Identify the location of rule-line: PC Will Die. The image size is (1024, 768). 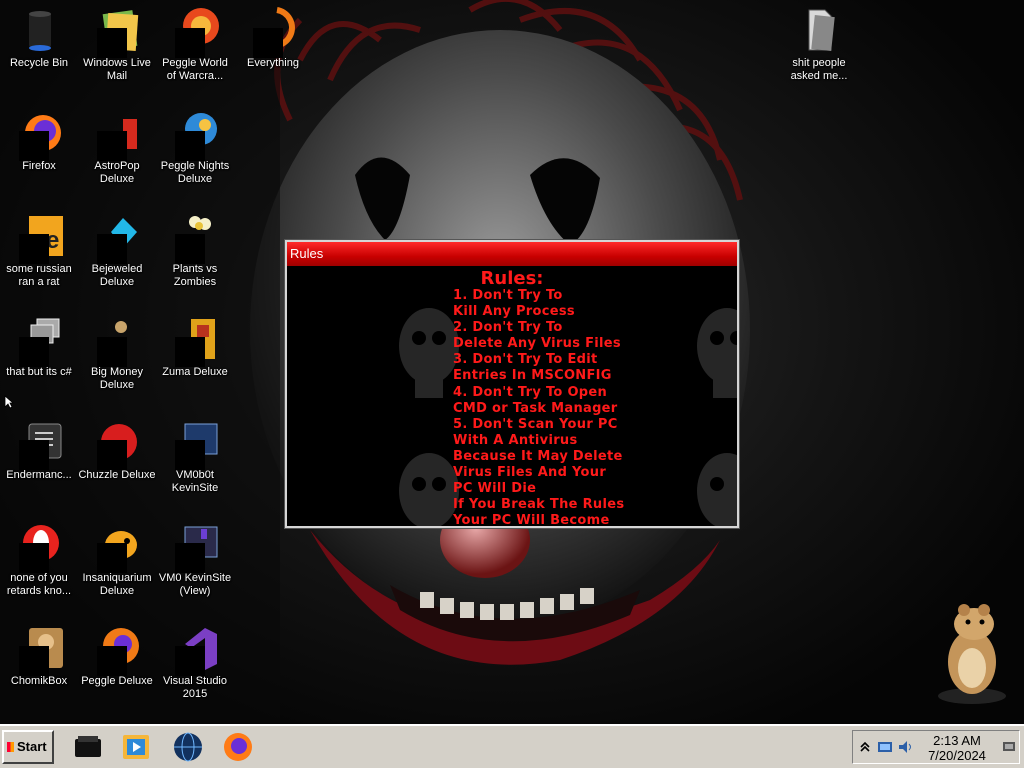
(495, 489).